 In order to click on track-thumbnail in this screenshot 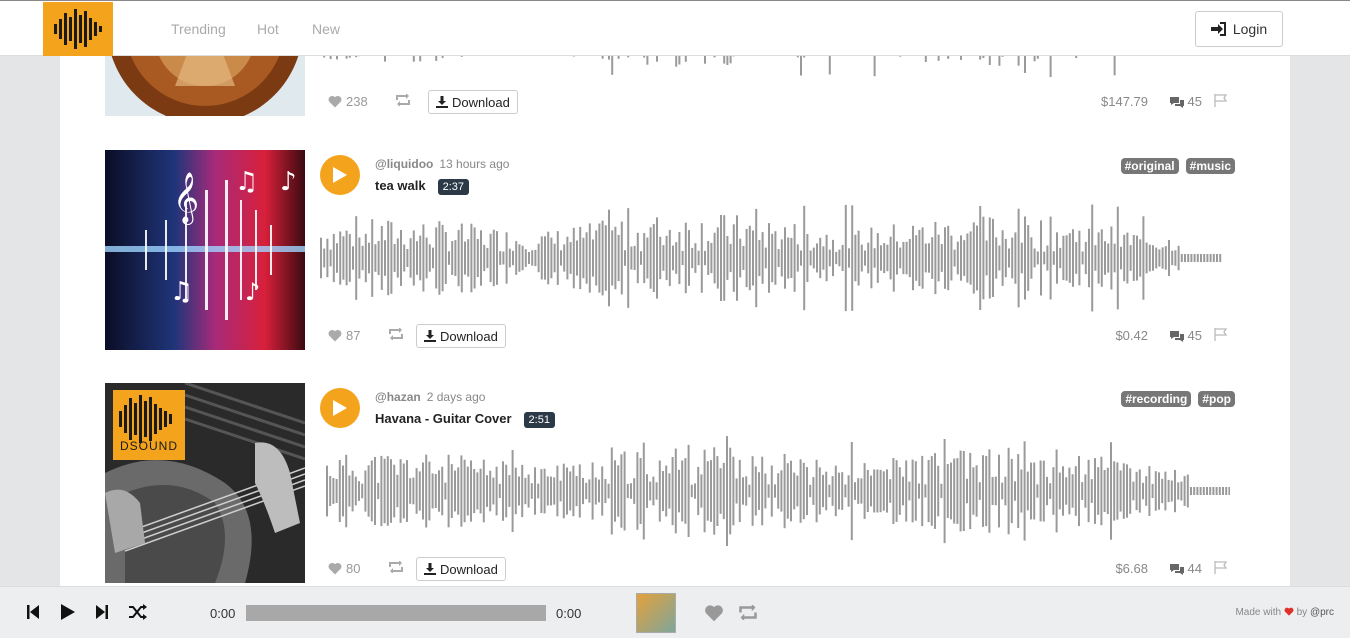, I will do `click(205, 86)`.